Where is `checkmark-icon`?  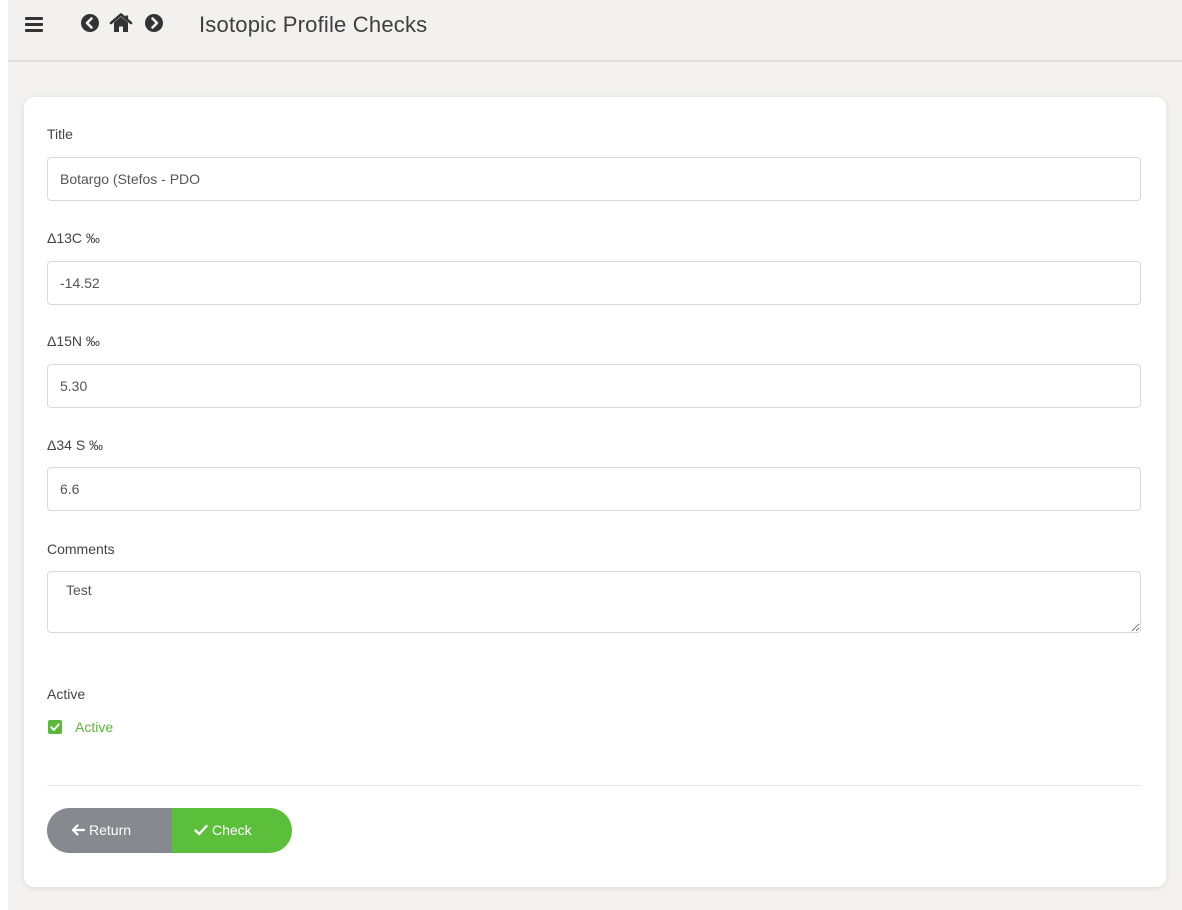
checkmark-icon is located at coordinates (55, 727).